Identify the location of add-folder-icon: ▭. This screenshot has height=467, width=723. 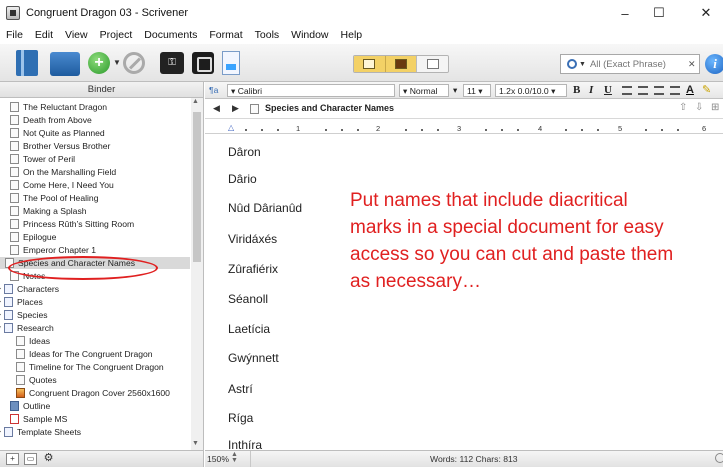
(30, 459).